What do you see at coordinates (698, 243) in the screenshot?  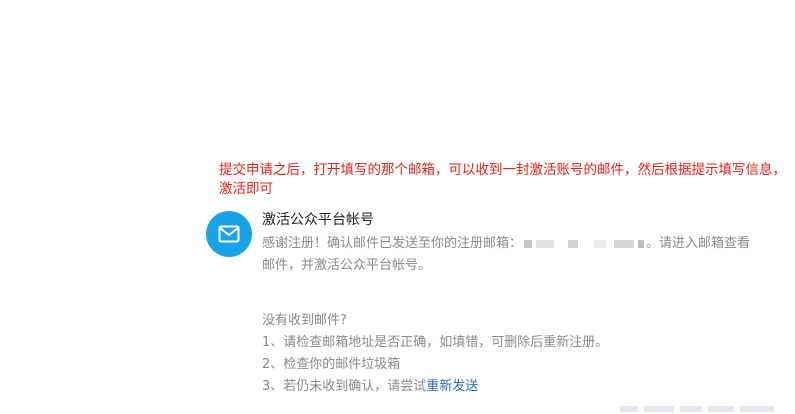 I see `description-suffix: 。请进入邮箱查看` at bounding box center [698, 243].